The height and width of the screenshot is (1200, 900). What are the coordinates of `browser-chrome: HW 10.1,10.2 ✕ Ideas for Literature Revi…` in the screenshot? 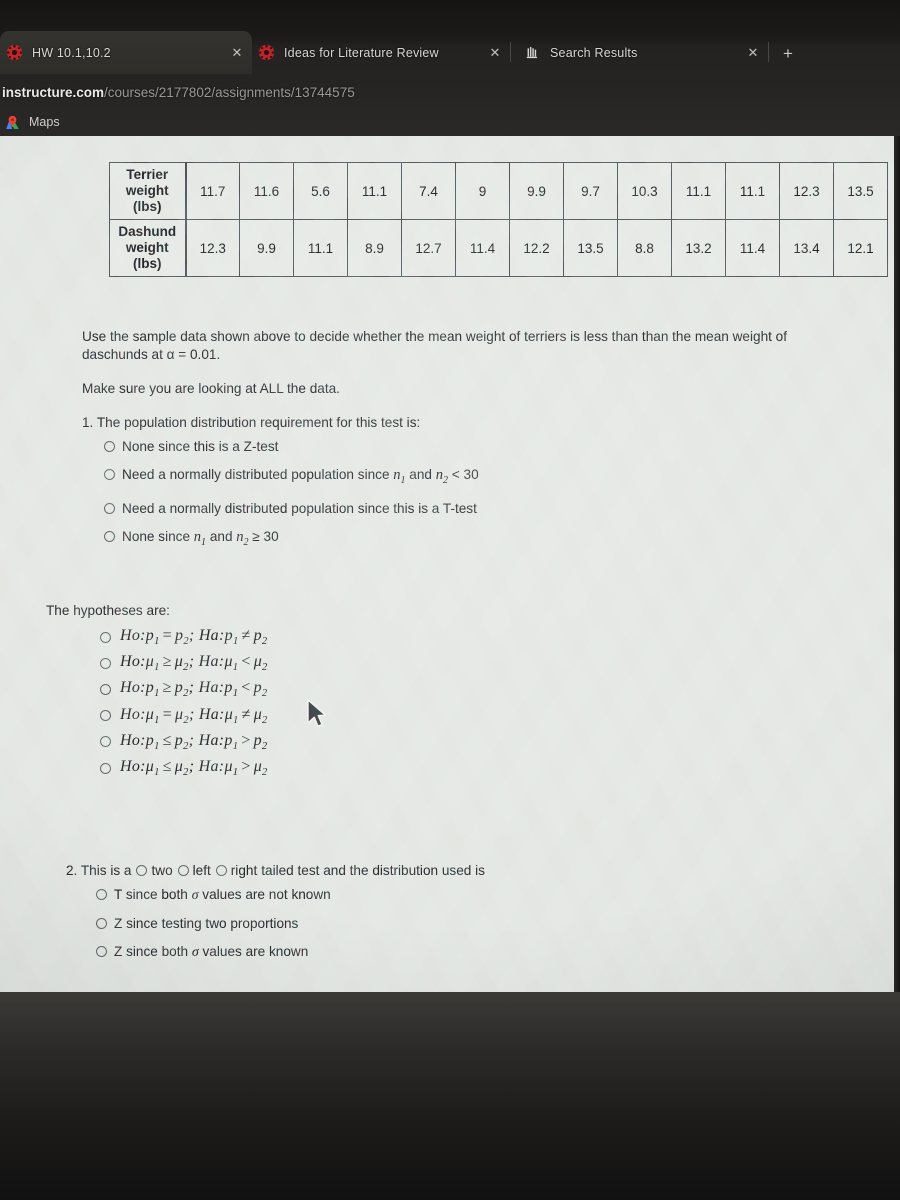 It's located at (450, 68).